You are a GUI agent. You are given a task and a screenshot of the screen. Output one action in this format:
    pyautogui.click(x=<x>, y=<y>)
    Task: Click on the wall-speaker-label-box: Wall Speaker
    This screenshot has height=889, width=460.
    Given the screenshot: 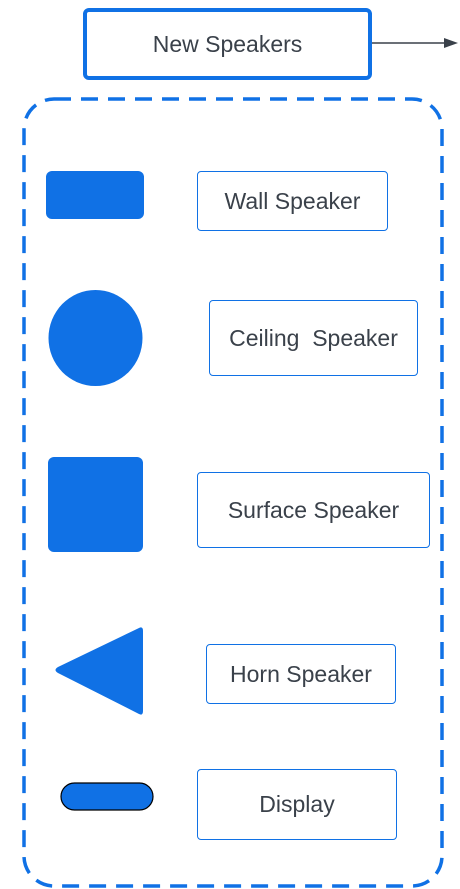 What is the action you would take?
    pyautogui.click(x=292, y=201)
    